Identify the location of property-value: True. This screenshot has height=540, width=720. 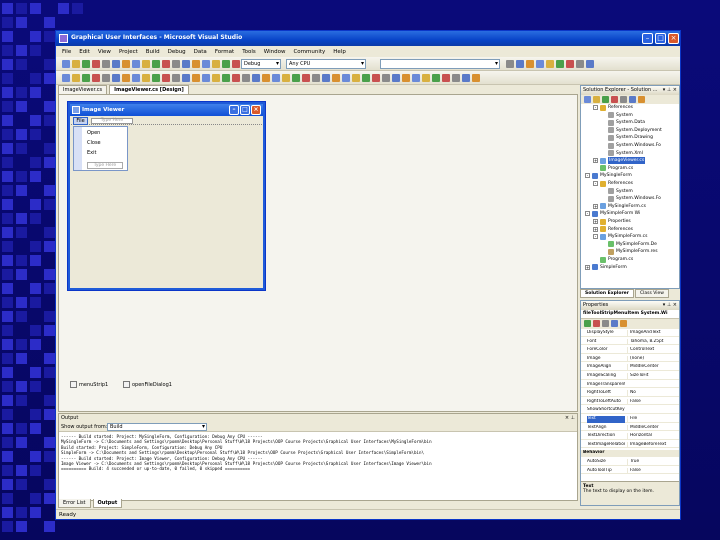
(652, 462).